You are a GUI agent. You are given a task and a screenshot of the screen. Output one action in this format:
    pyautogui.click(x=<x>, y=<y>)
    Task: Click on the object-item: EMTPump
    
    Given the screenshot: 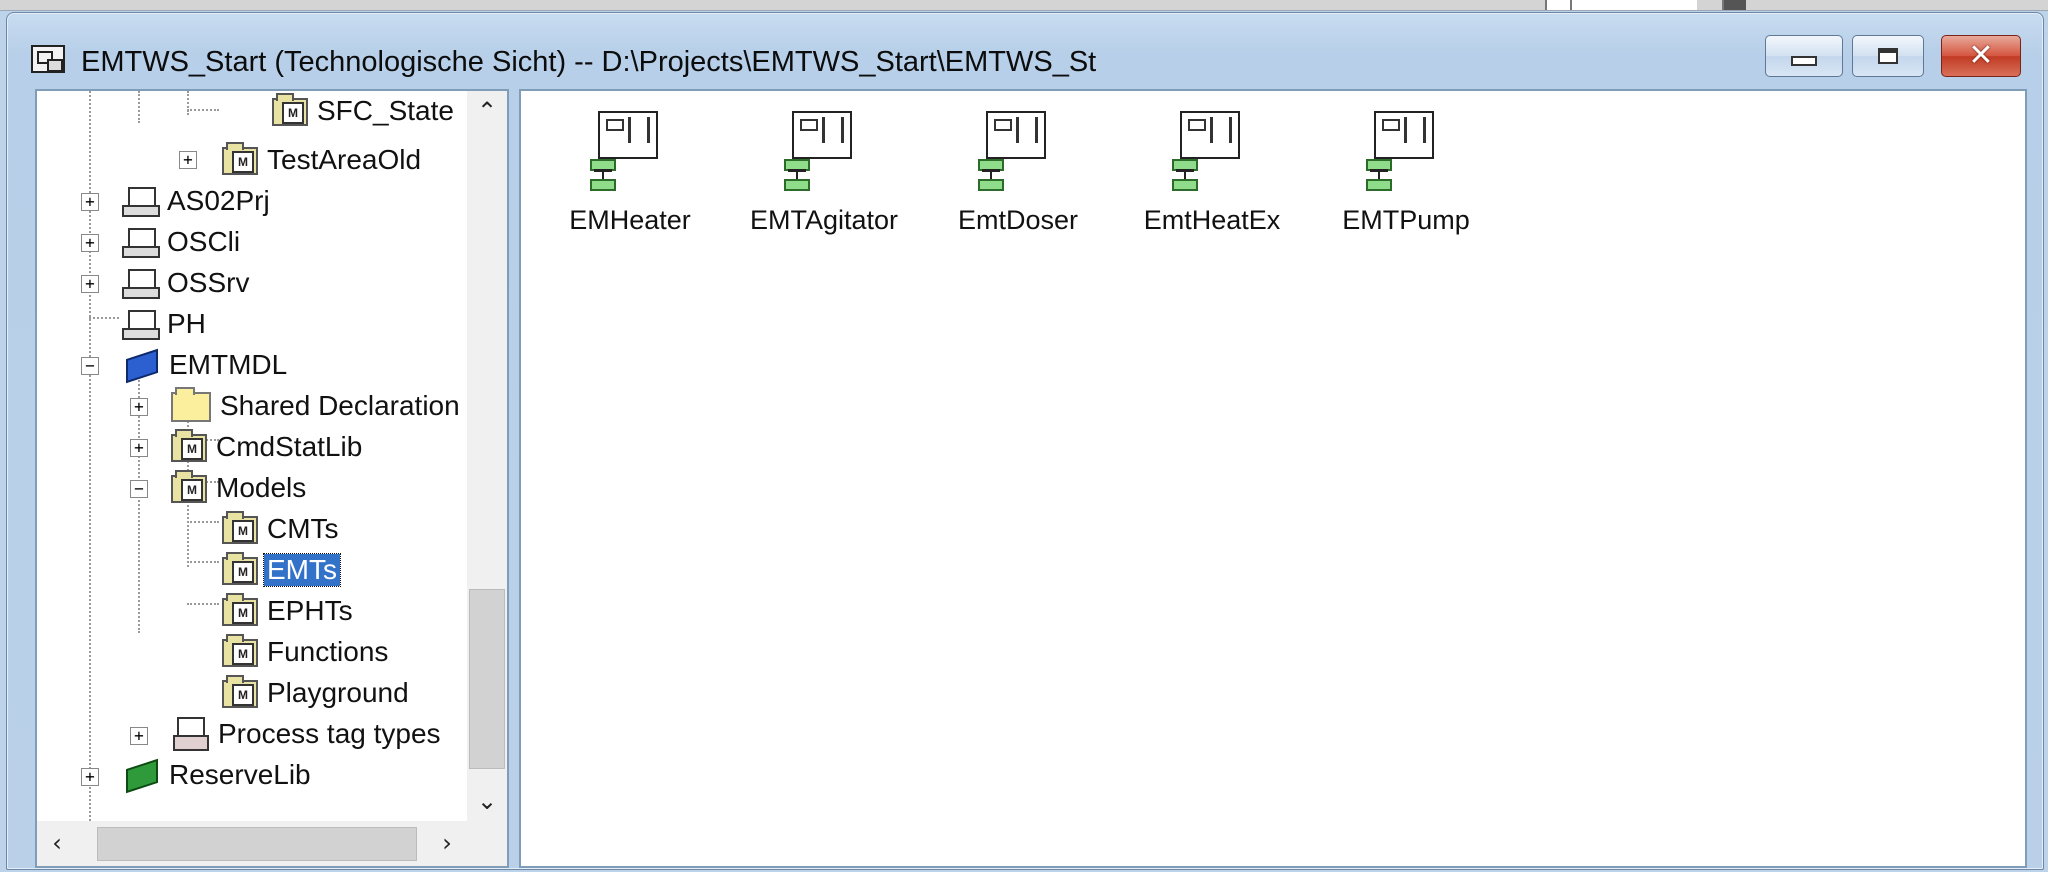 What is the action you would take?
    pyautogui.click(x=1406, y=174)
    